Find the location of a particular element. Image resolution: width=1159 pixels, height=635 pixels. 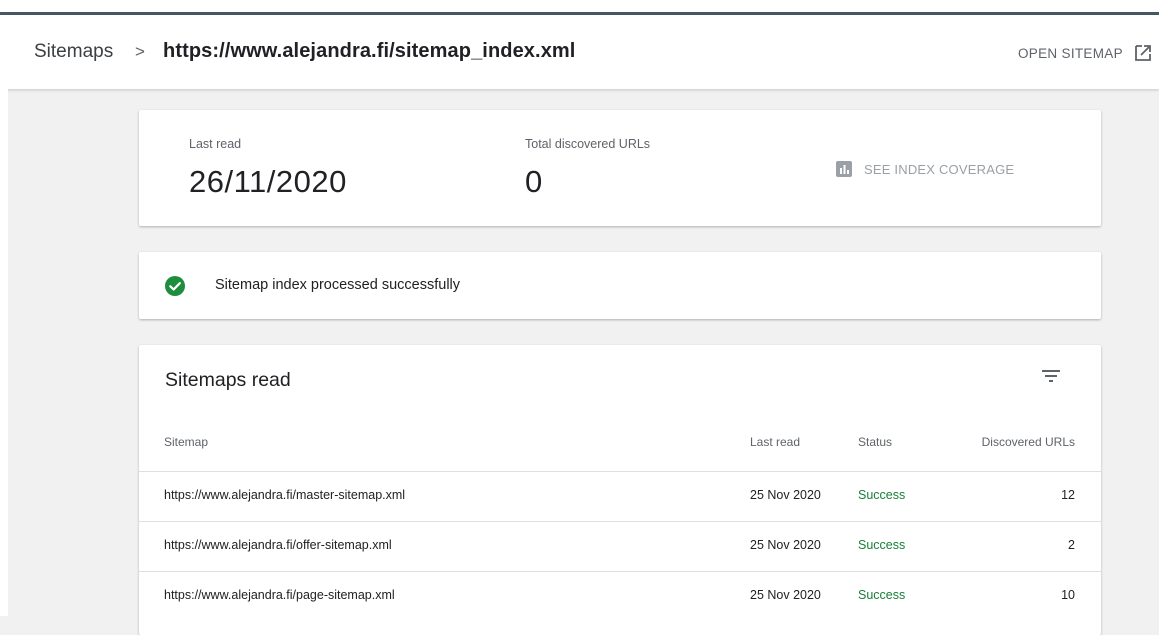

top-accent-area is located at coordinates (579, 8).